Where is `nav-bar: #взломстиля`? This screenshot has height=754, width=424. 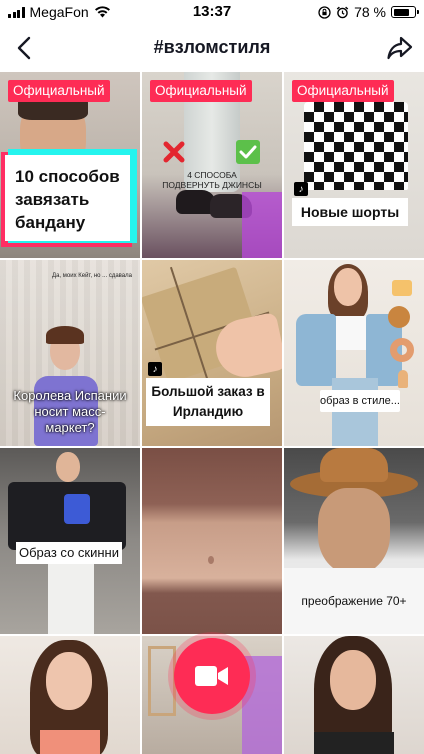 nav-bar: #взломстиля is located at coordinates (212, 48).